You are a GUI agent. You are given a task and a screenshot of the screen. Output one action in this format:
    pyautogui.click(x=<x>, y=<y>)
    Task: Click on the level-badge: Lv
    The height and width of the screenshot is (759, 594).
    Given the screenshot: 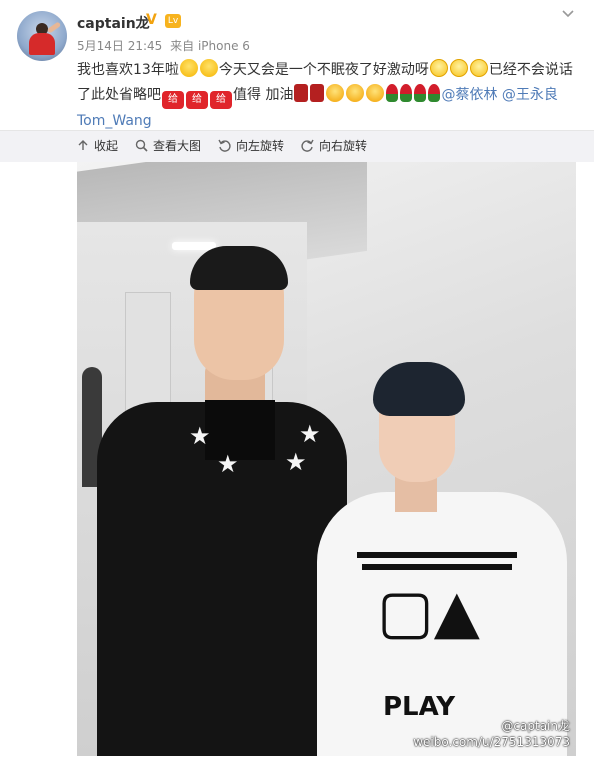 What is the action you would take?
    pyautogui.click(x=173, y=21)
    